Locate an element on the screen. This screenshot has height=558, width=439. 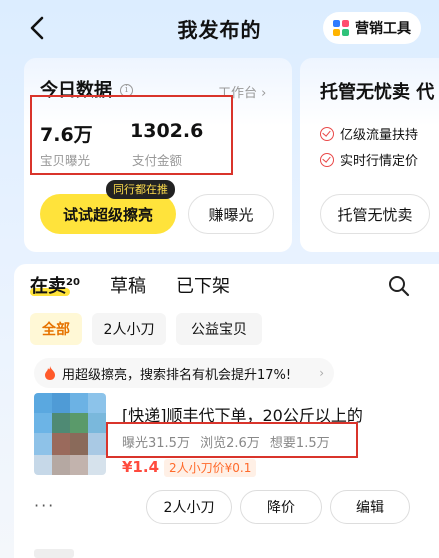
polish-tip-banner: 用超级擦亮，搜索排名有机会提升17%! › is located at coordinates (184, 373).